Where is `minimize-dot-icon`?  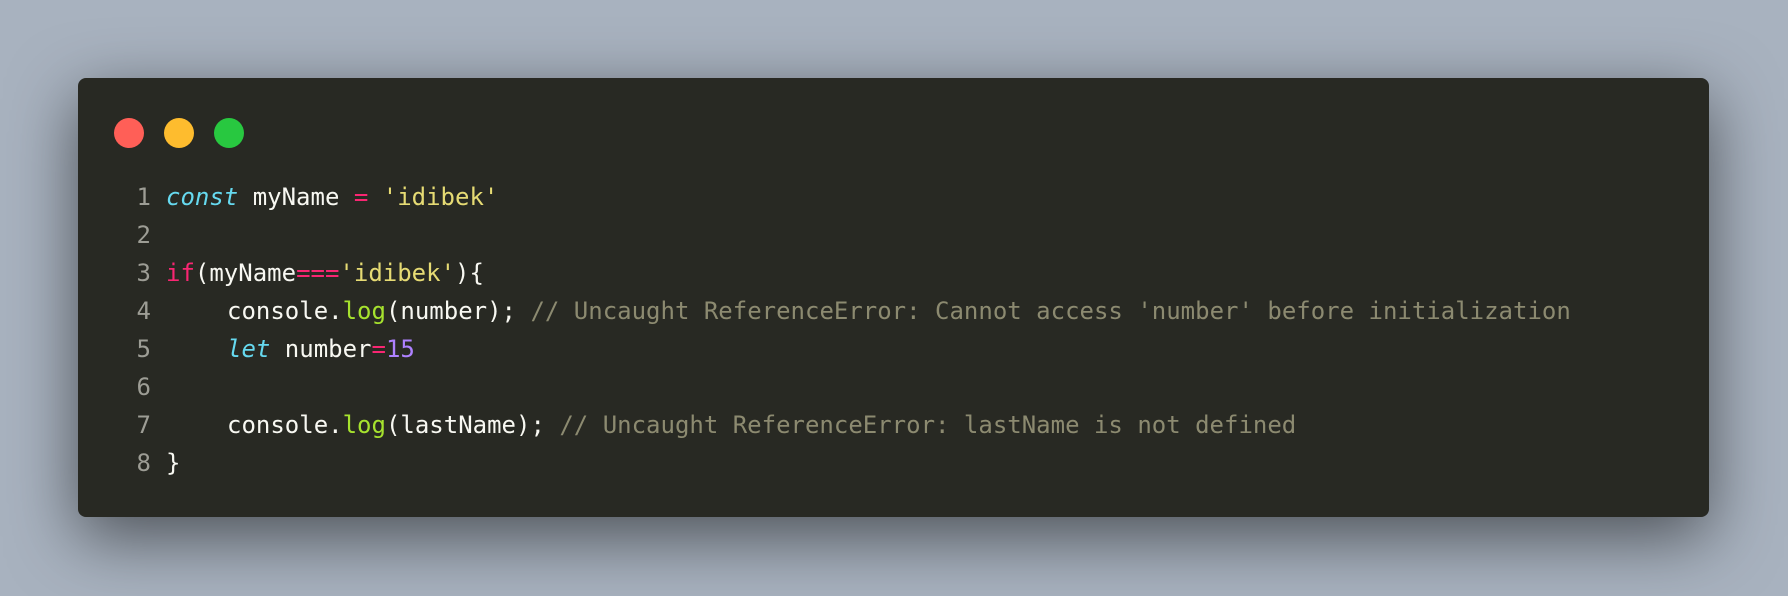
minimize-dot-icon is located at coordinates (179, 133).